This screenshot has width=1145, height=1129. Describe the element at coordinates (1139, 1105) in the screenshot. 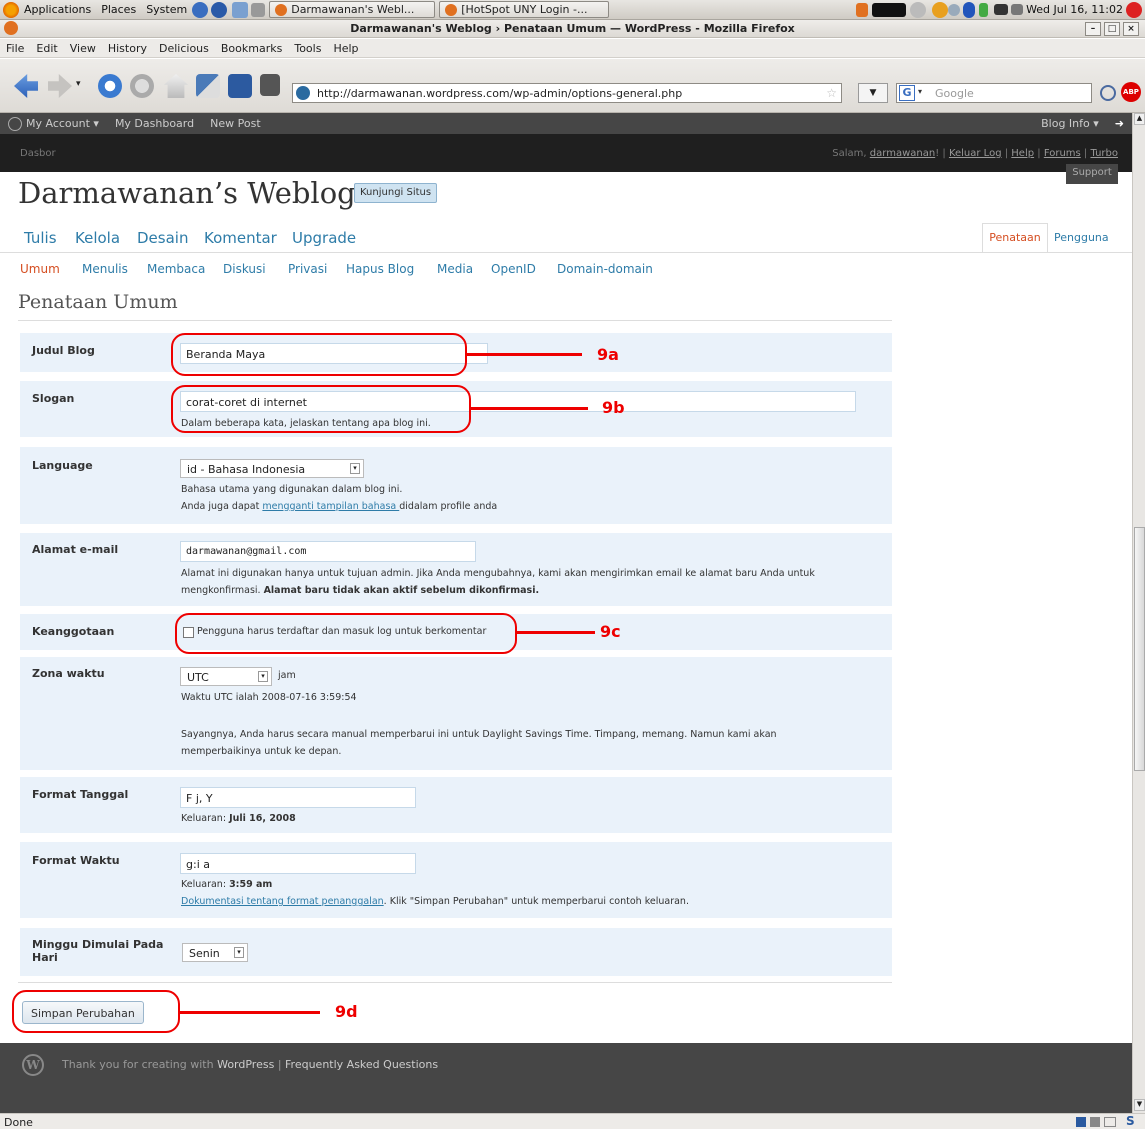

I see `scroll-down-icon: ▼` at that location.